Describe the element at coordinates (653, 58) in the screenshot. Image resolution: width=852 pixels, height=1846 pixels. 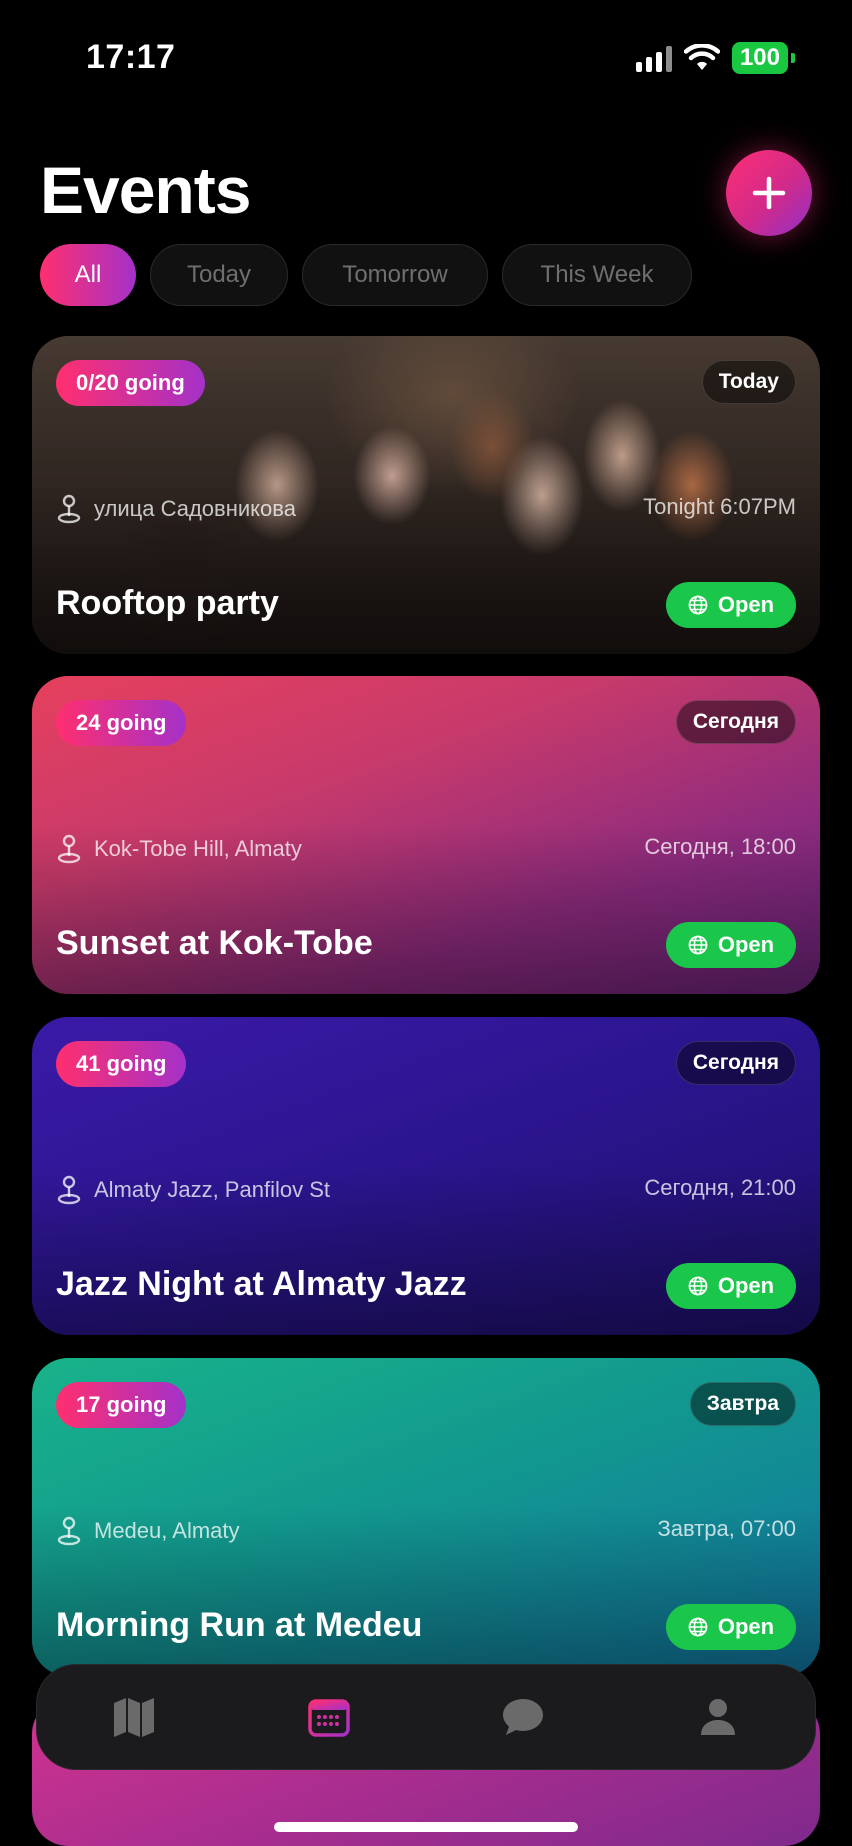
I see `cellular-signal-icon` at that location.